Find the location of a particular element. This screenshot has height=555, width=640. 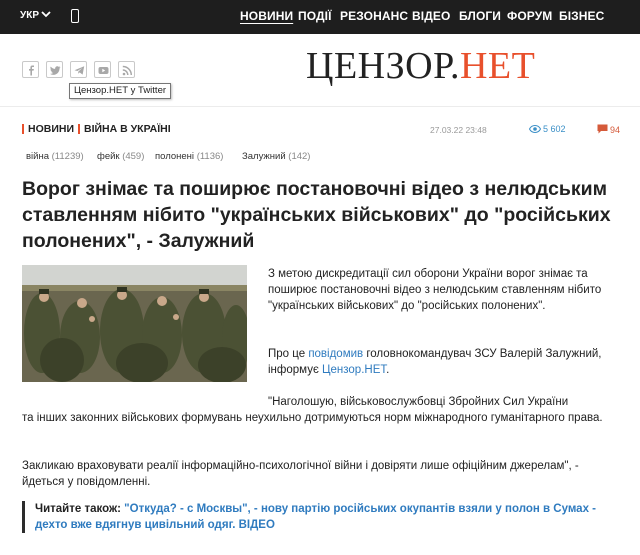

tag-prisoners: полонені (1136) is located at coordinates (189, 156).